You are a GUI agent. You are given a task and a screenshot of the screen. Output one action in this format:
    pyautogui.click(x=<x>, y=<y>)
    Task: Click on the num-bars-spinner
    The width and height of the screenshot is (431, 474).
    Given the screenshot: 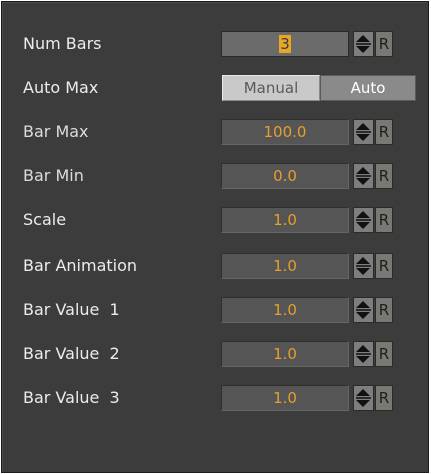 What is the action you would take?
    pyautogui.click(x=363, y=44)
    